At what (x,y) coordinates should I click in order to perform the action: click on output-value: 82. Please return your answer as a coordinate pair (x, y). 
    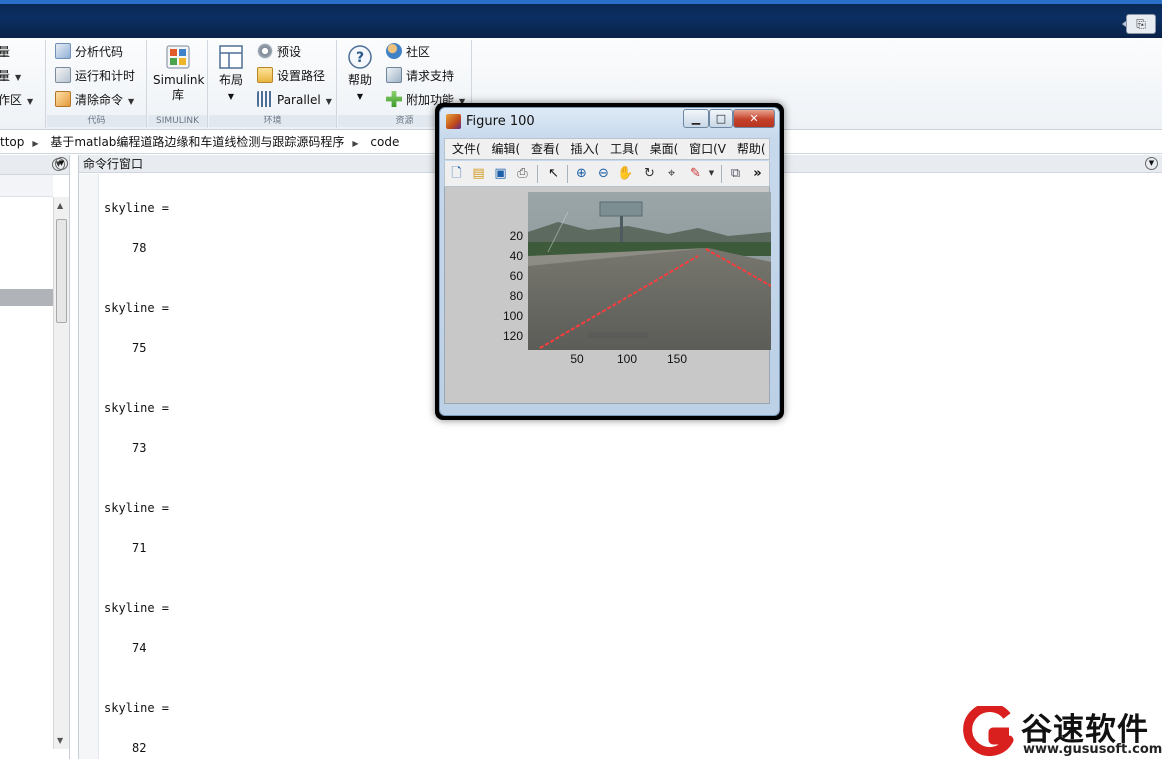
    Looking at the image, I should click on (139, 748).